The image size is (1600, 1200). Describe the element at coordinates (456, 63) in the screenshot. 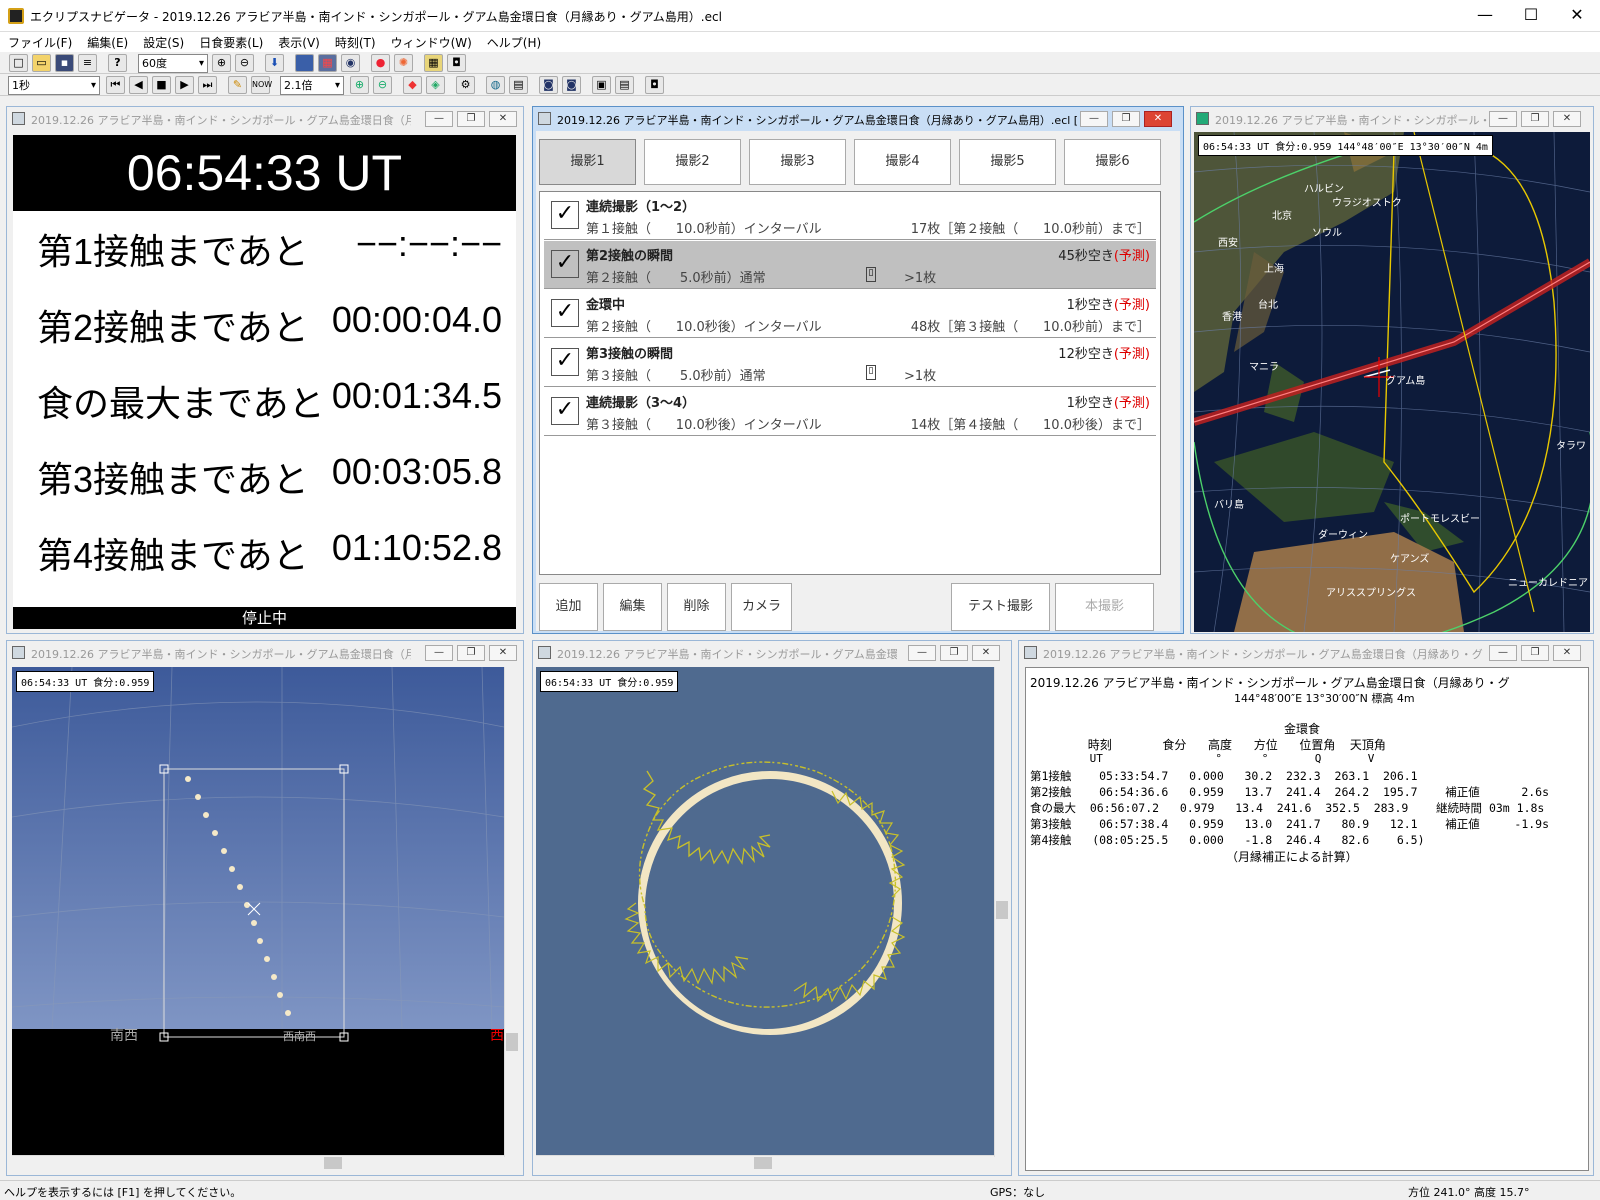

I see `camera-icon: ◘` at that location.